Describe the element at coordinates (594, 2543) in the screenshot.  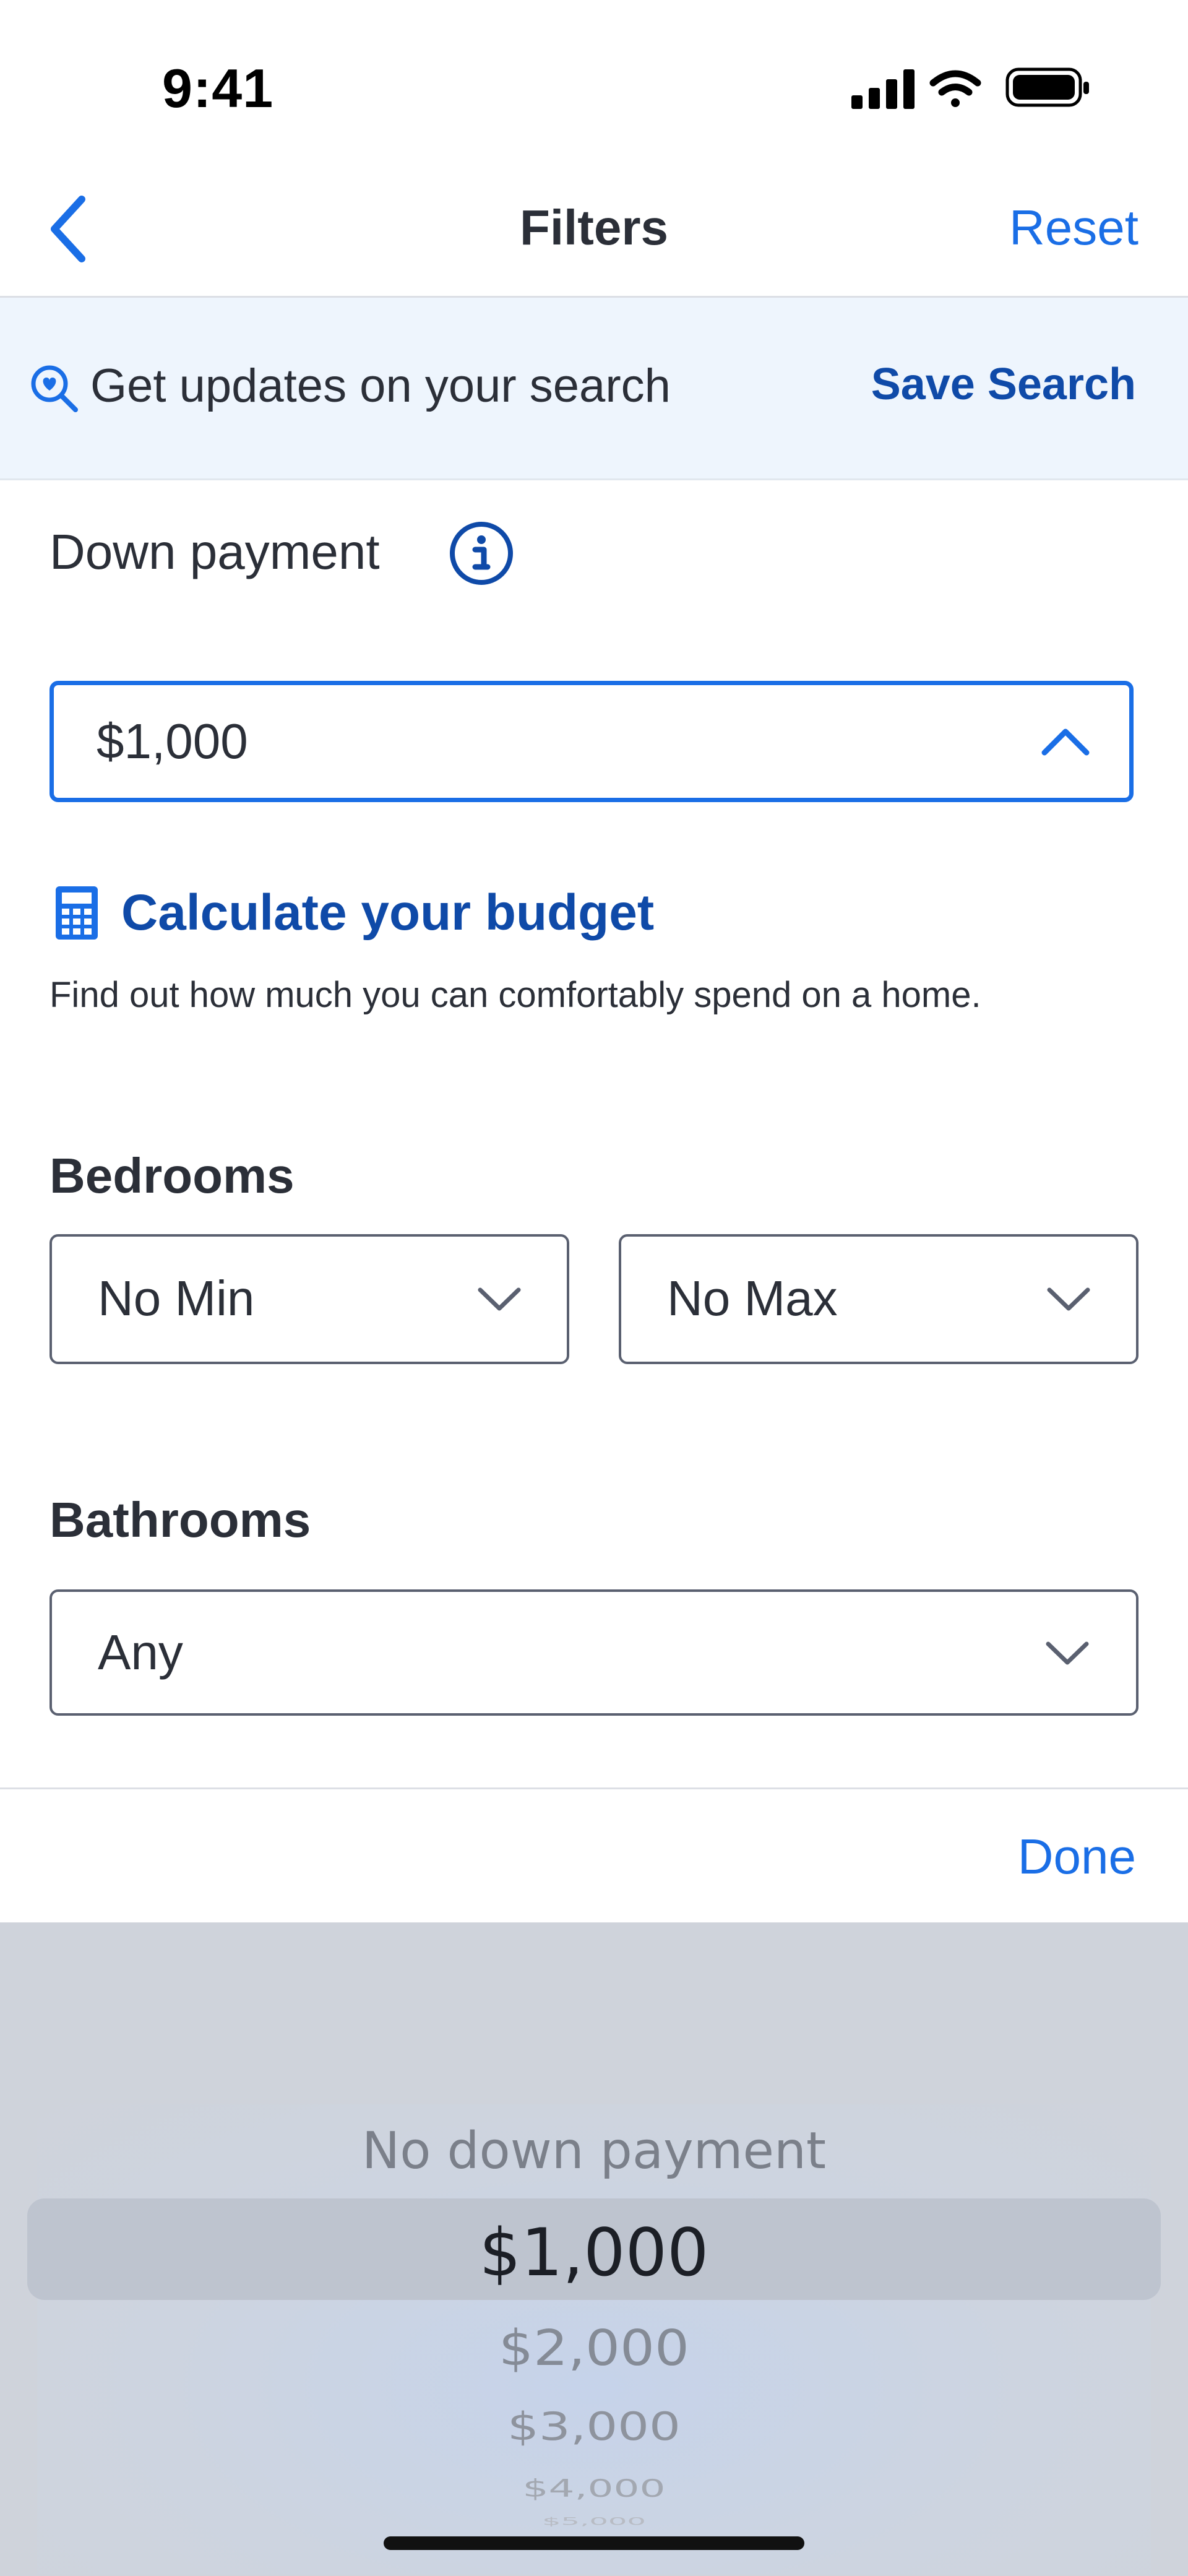
I see `home-indicator` at that location.